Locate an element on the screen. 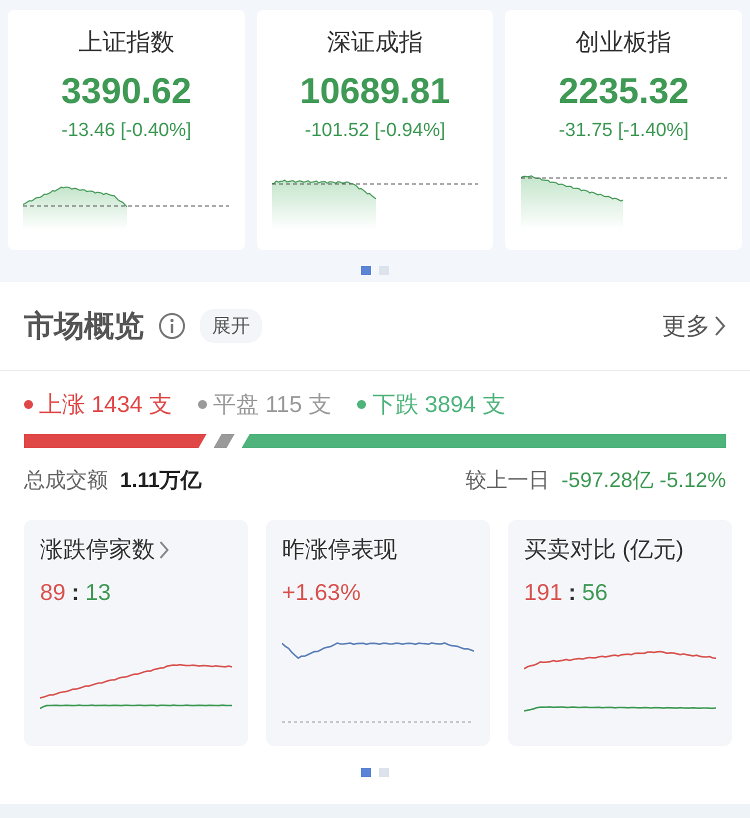 This screenshot has height=818, width=750. stat-card: 昨涨停表现 +1.63% is located at coordinates (378, 633).